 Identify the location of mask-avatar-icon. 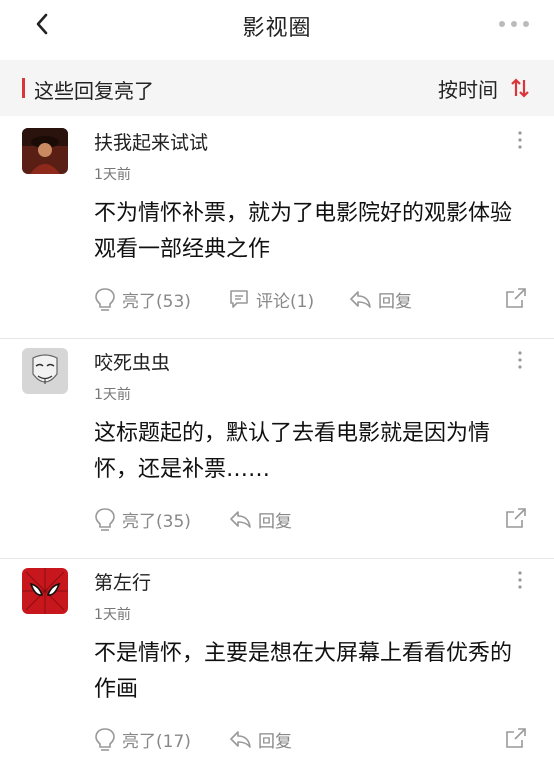
(45, 371).